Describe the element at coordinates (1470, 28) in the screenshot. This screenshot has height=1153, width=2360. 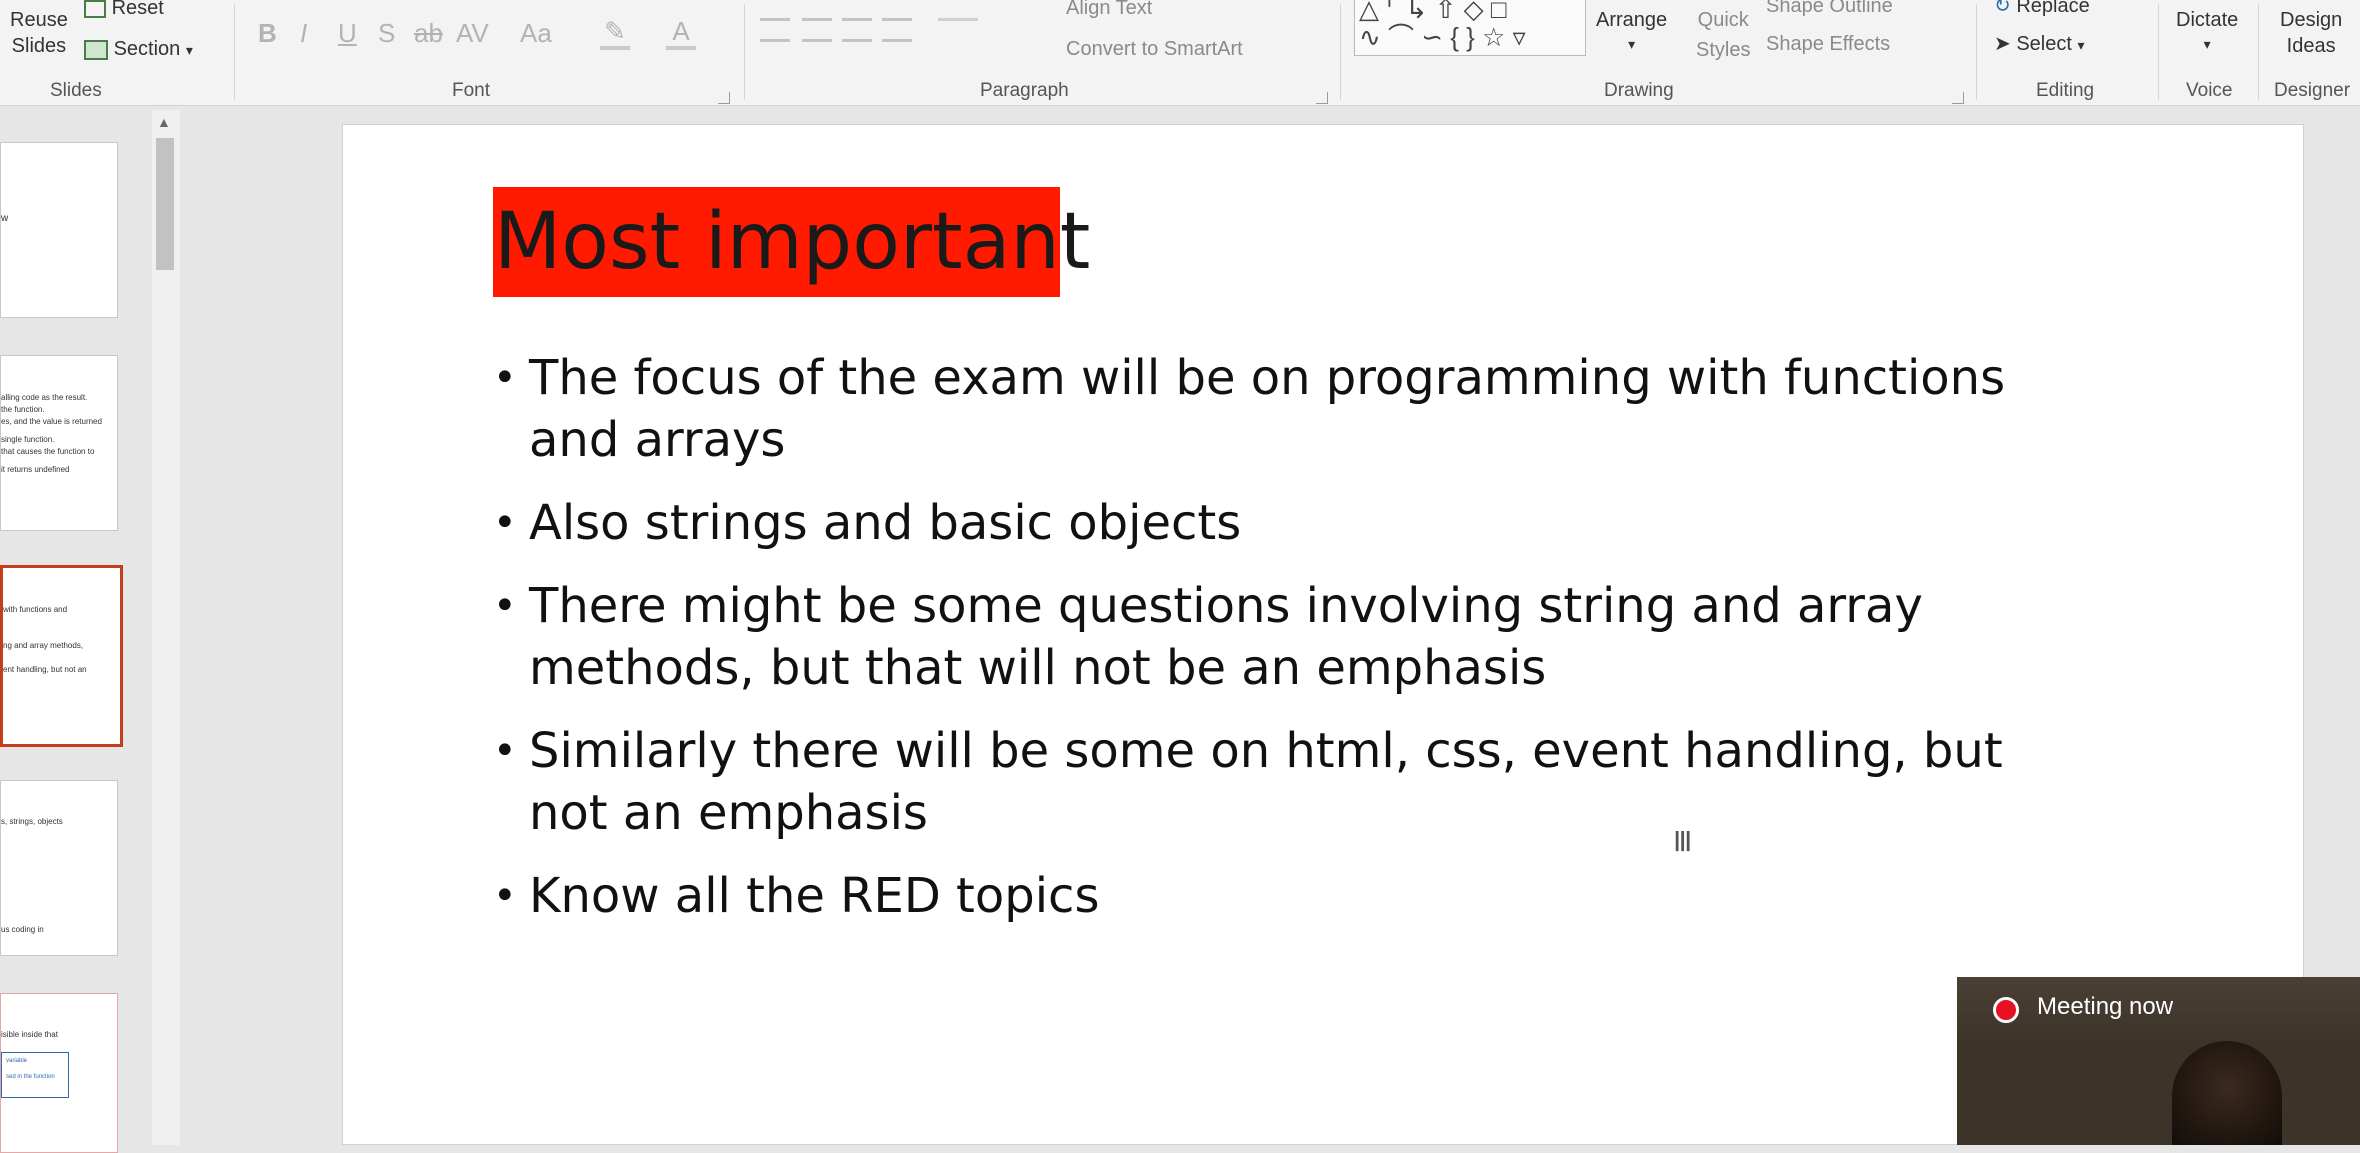
I see `shapes-gallery: △ ⌜ ↳ ⇧ ◇ □ ∿ ⌒ ∽ { } ☆ ▿` at that location.